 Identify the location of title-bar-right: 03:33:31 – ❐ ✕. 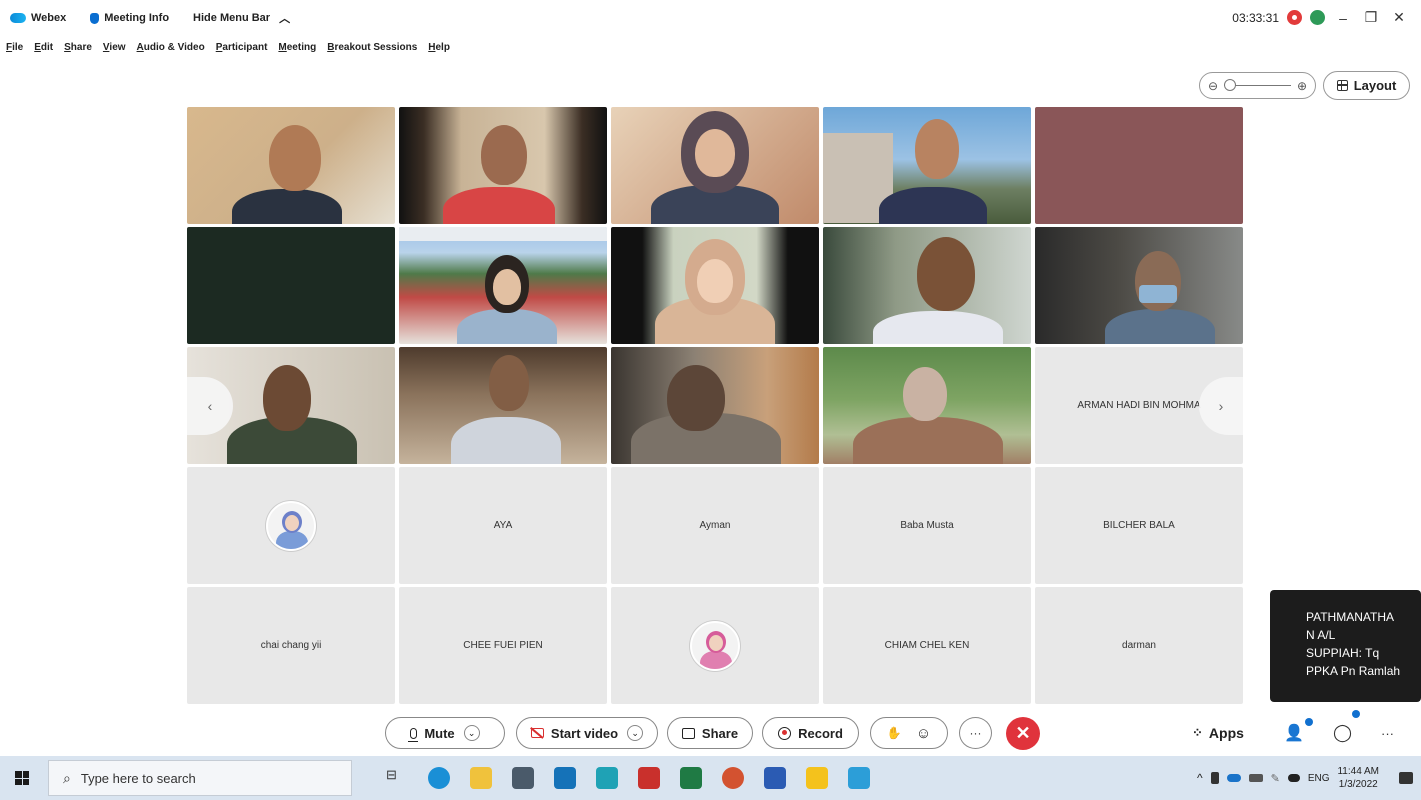
(1320, 17).